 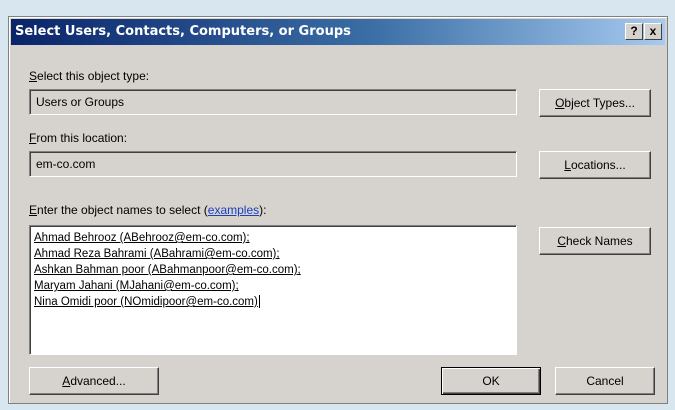 I want to click on name-entry: Ahmad Reza Bahrami (ABahrami@em-co.com);, so click(x=273, y=254).